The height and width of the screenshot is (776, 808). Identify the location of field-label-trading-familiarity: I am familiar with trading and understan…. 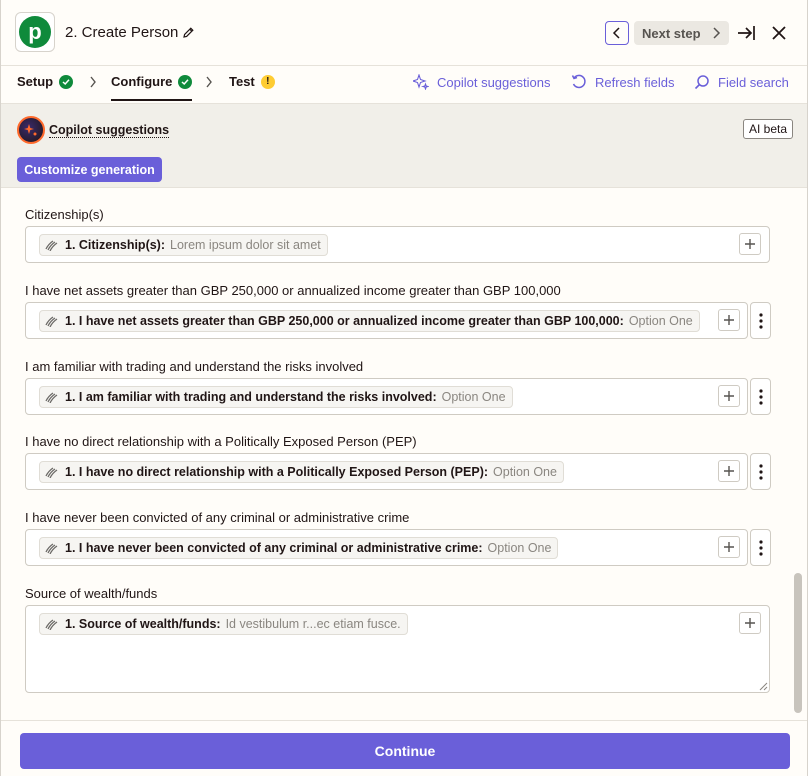
(194, 366).